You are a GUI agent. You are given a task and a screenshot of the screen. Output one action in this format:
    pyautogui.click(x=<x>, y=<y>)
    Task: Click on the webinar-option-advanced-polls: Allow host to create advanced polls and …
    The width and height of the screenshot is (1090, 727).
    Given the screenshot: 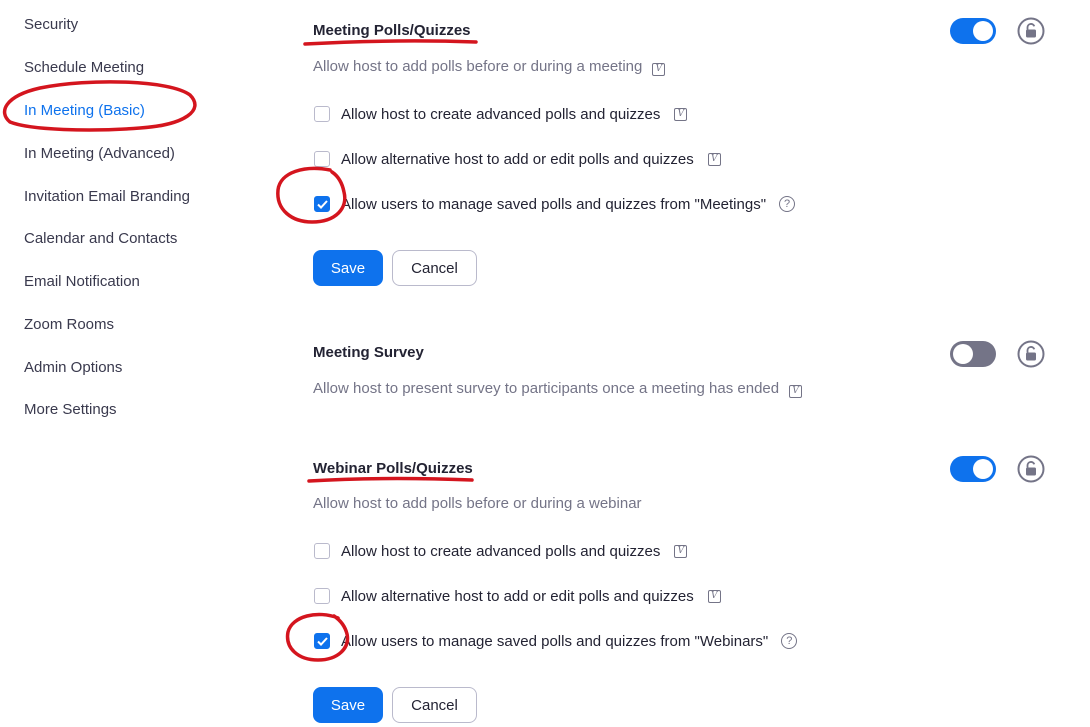 What is the action you would take?
    pyautogui.click(x=500, y=551)
    